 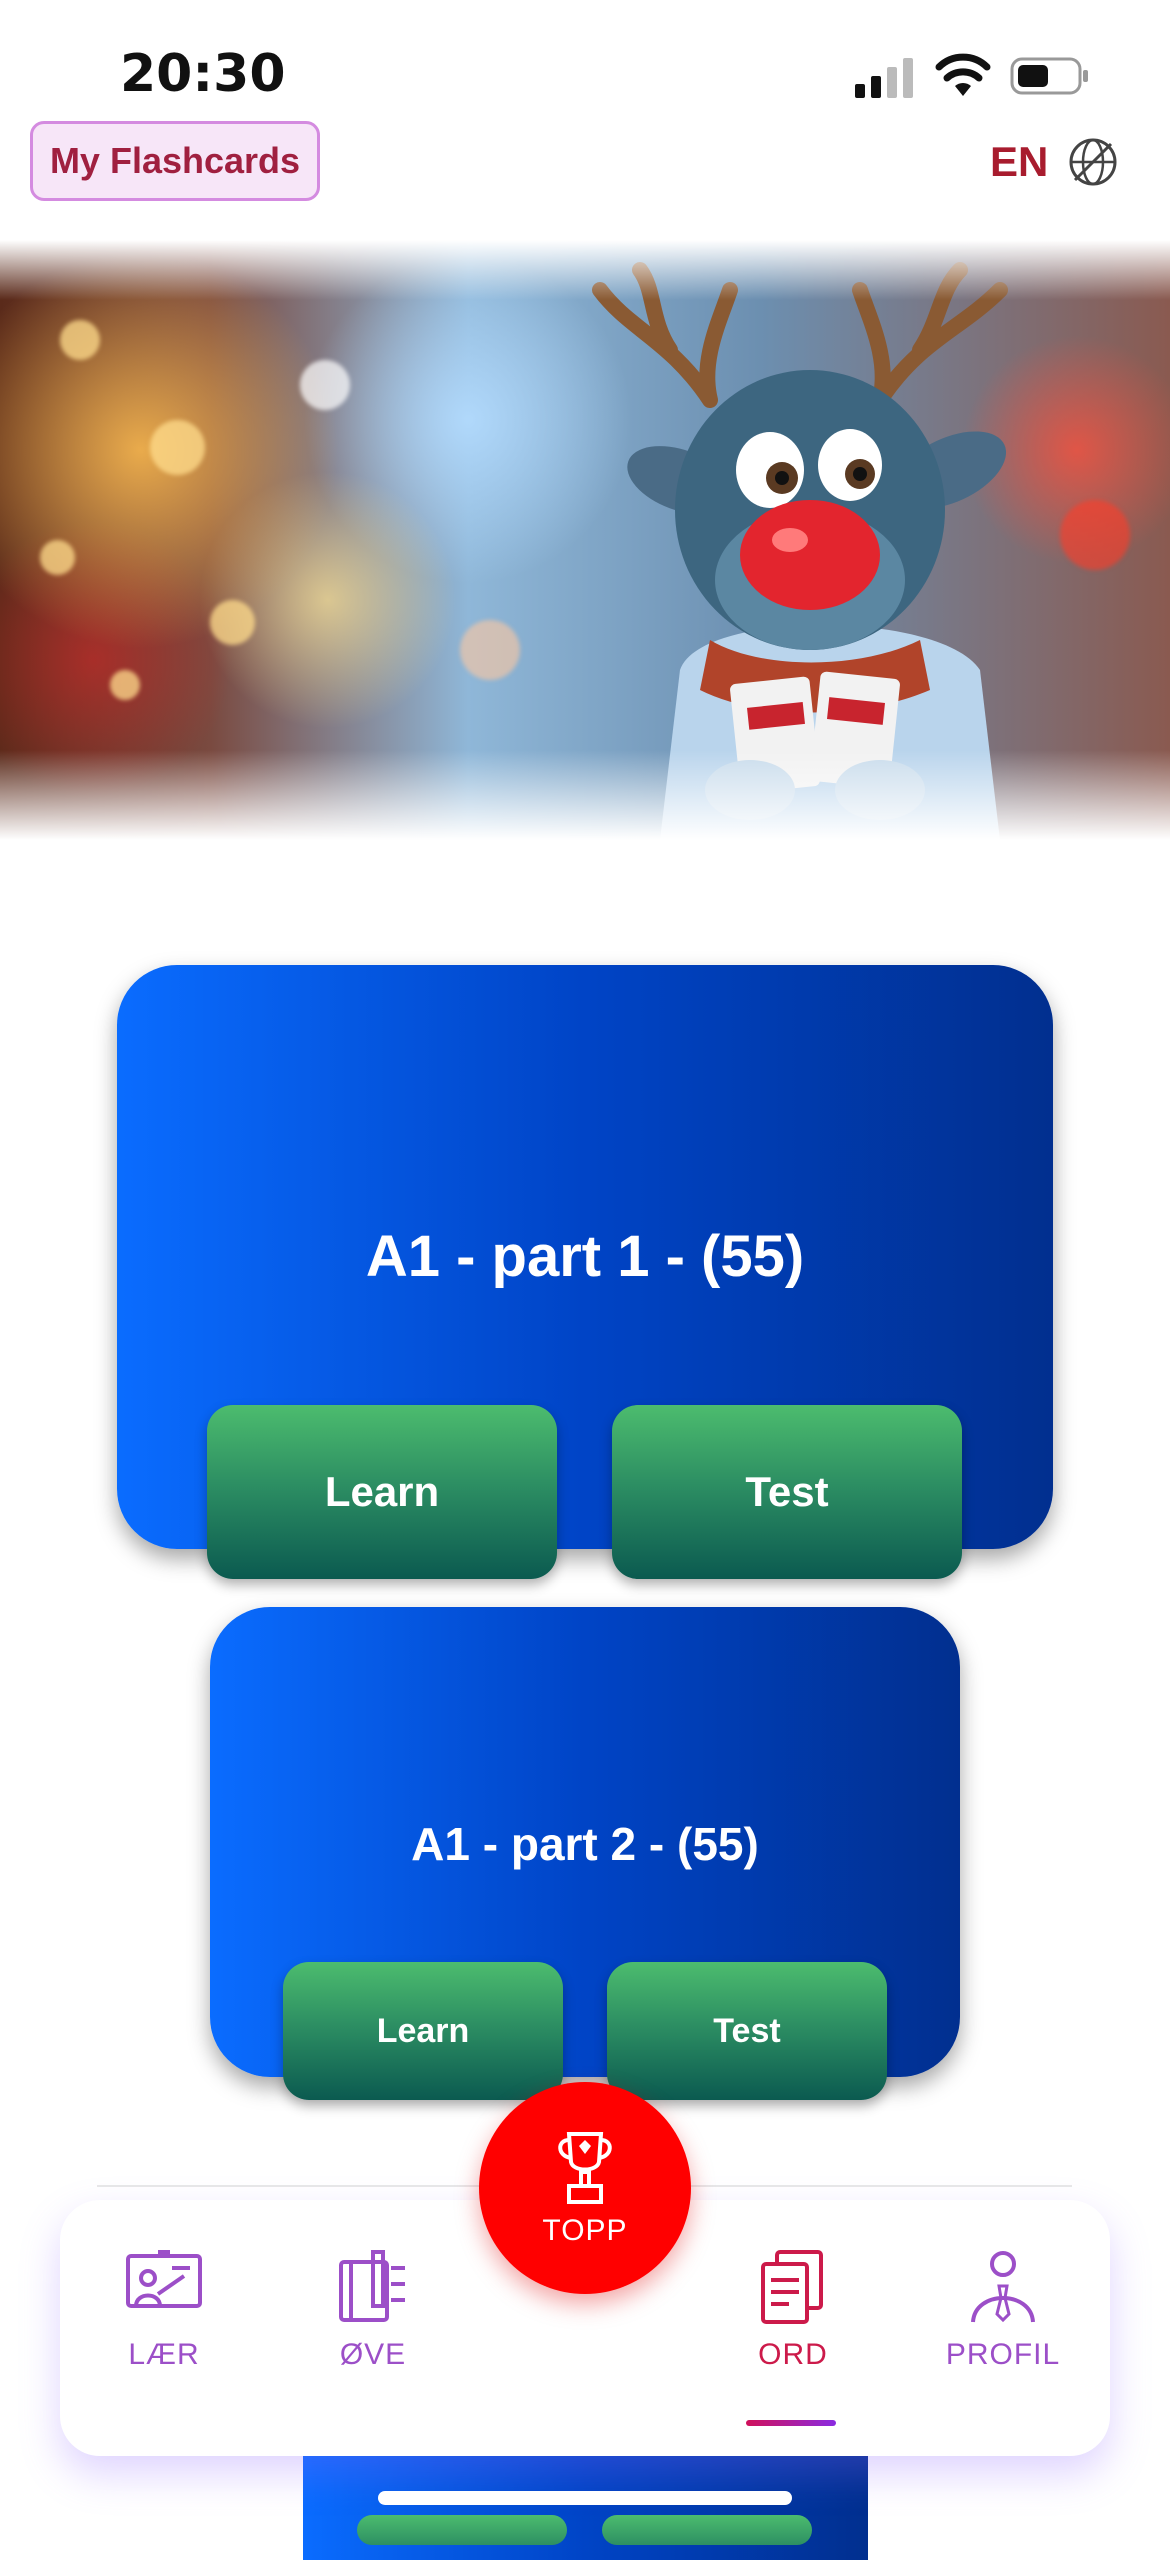 I want to click on nav-item-ove: ØVE, so click(x=373, y=2311).